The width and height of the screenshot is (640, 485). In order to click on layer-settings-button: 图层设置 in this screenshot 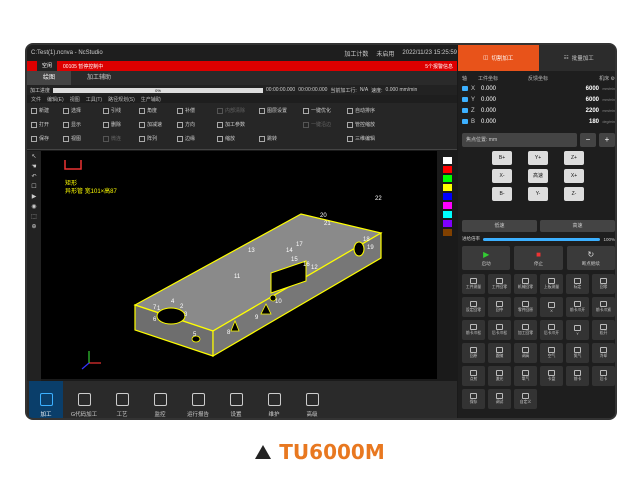, I will do `click(273, 110)`.